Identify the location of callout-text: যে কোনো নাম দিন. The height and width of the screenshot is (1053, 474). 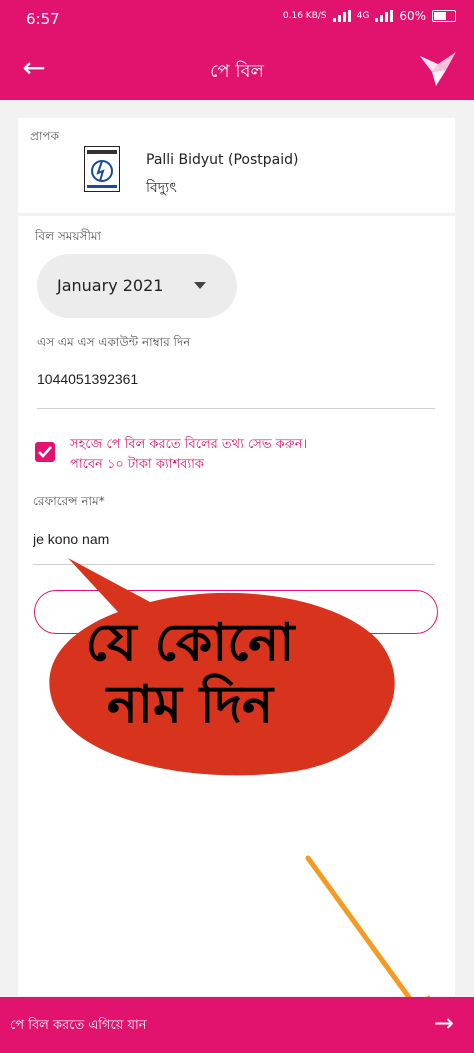
(190, 674).